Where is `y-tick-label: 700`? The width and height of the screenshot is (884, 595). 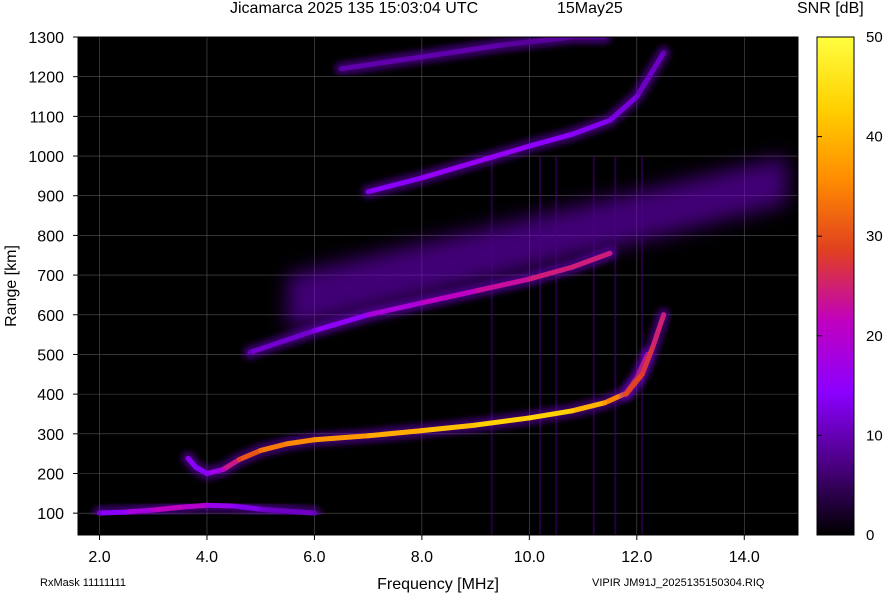
y-tick-label: 700 is located at coordinates (50, 276).